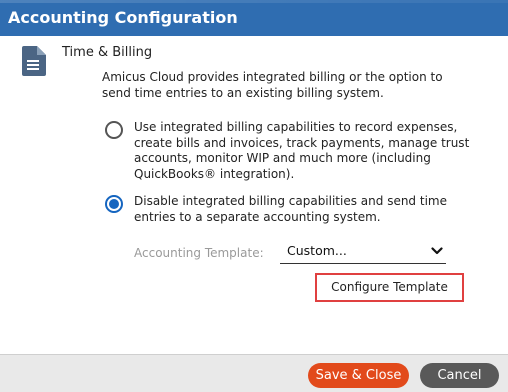 The height and width of the screenshot is (392, 508). I want to click on section-title: Time & Billing, so click(107, 52).